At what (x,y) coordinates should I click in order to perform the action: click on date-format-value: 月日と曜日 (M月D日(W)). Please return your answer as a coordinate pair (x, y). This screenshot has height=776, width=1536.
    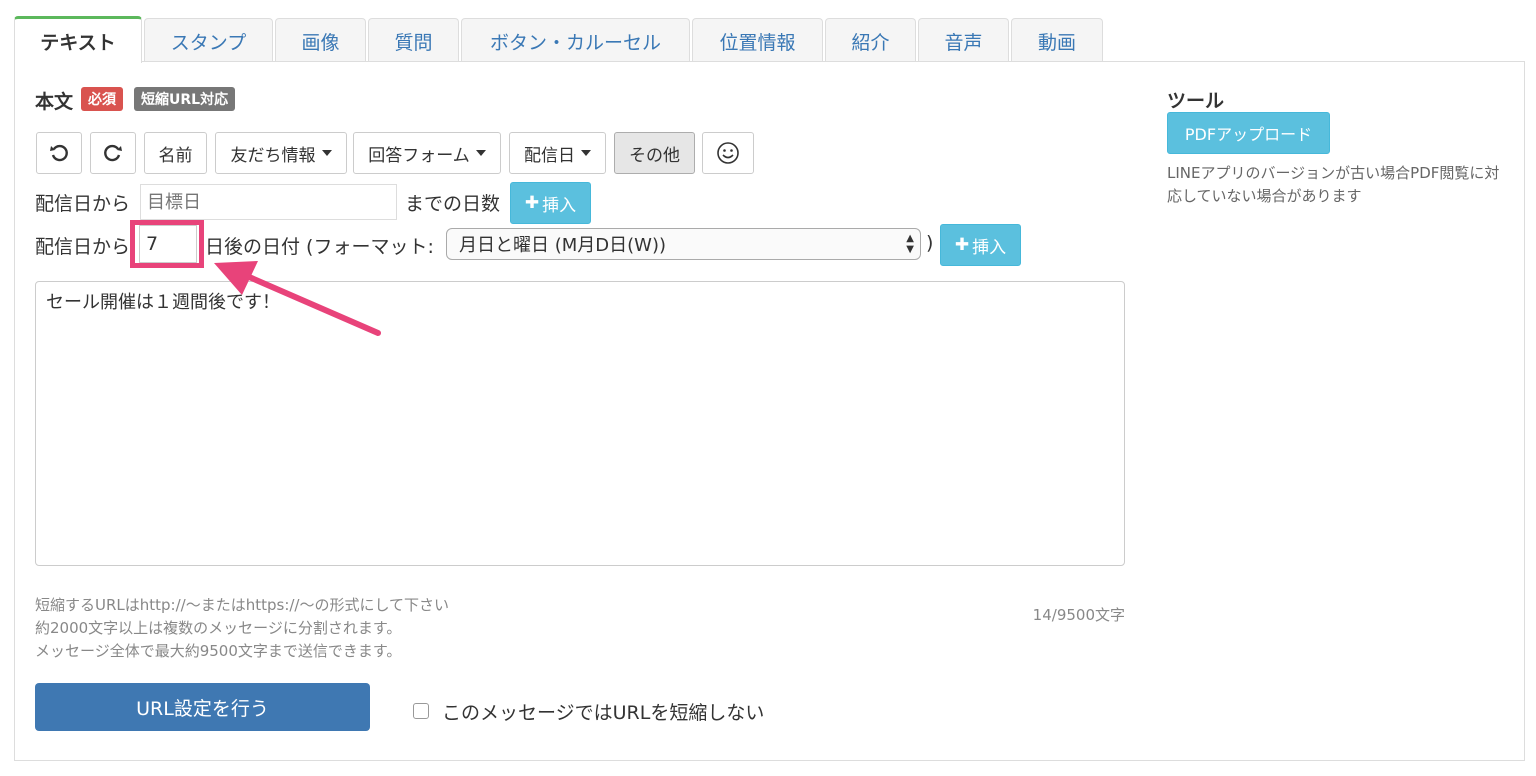
    Looking at the image, I should click on (562, 245).